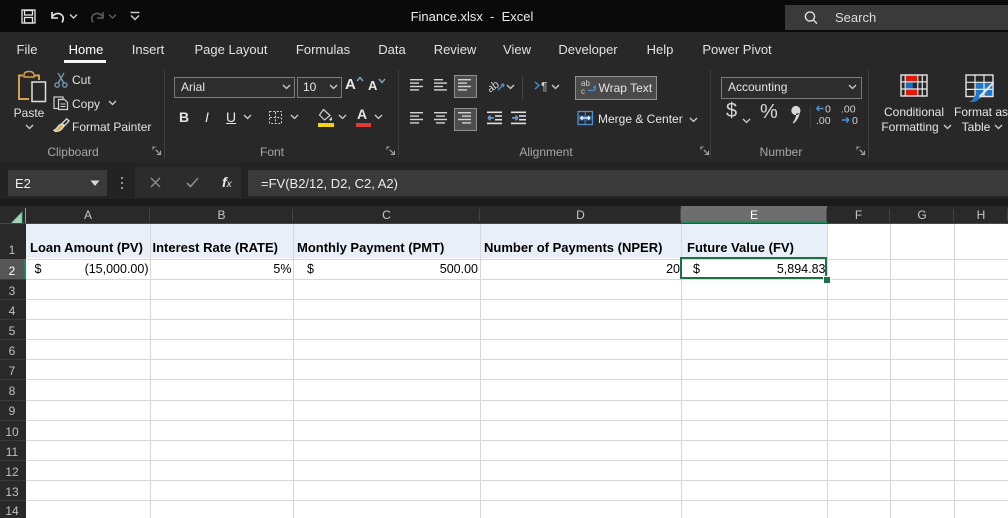  What do you see at coordinates (495, 85) in the screenshot?
I see `svg-text: ab` at bounding box center [495, 85].